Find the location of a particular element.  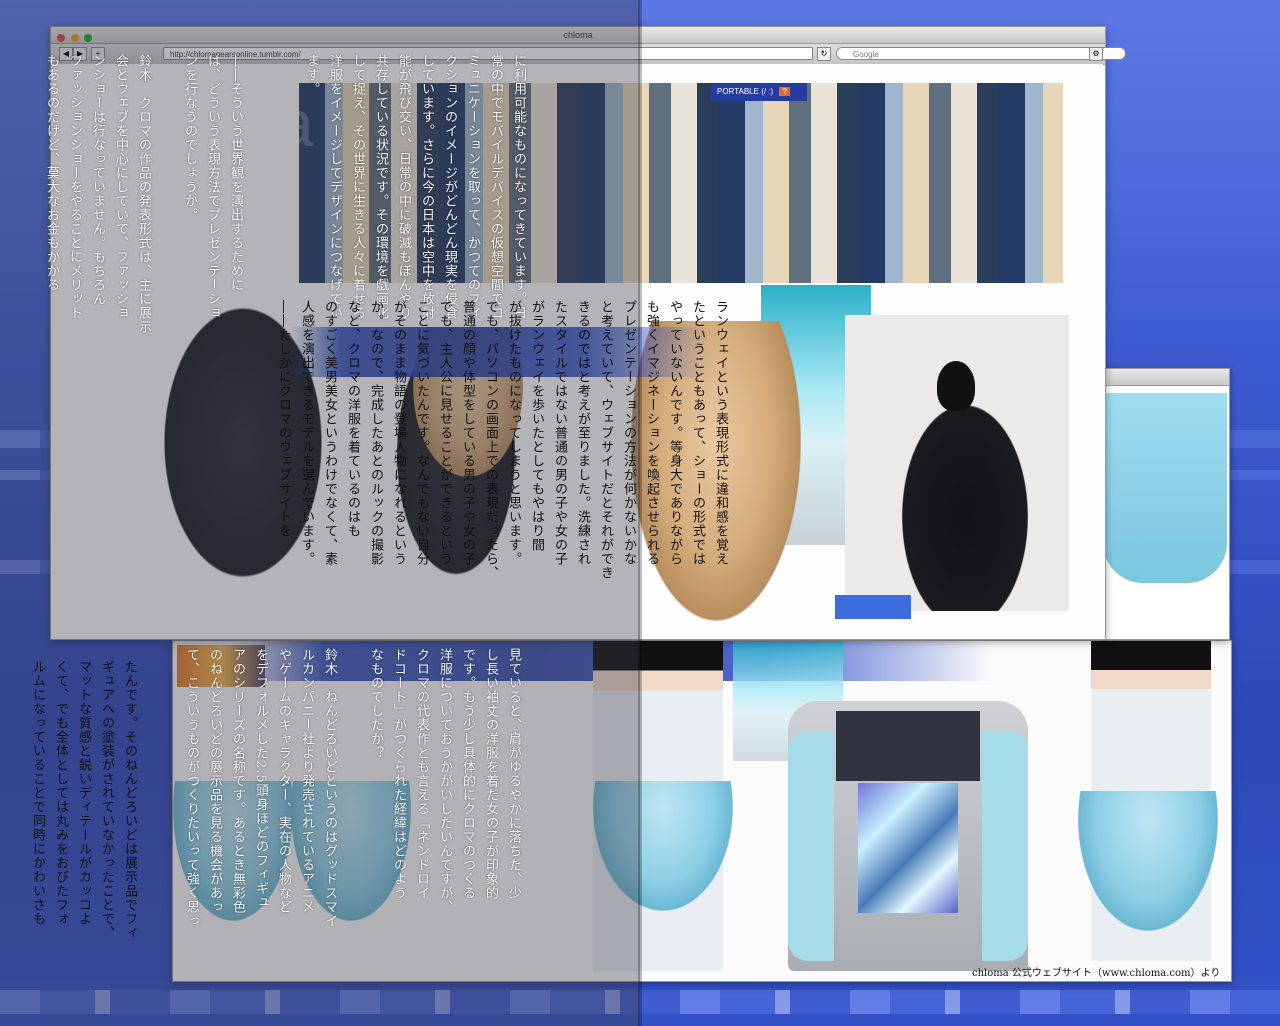

reload-icon: ↻ is located at coordinates (824, 54).